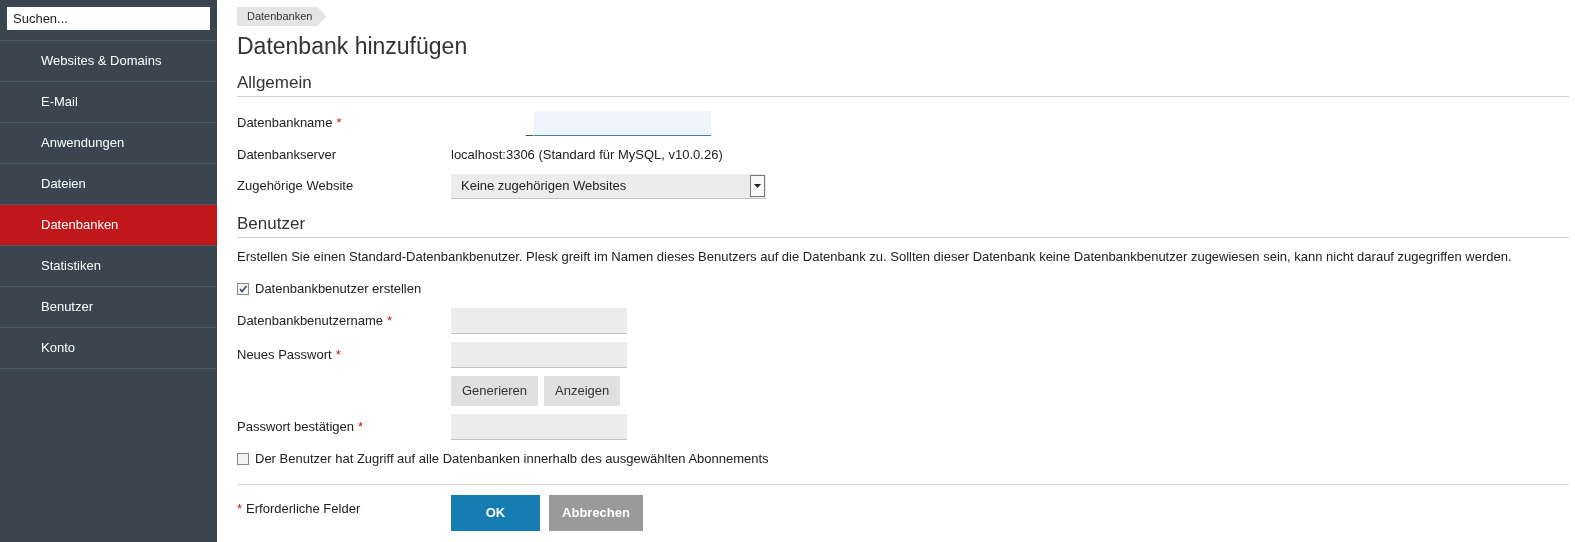 The image size is (1575, 542). I want to click on action-button: Anzeigen, so click(582, 391).